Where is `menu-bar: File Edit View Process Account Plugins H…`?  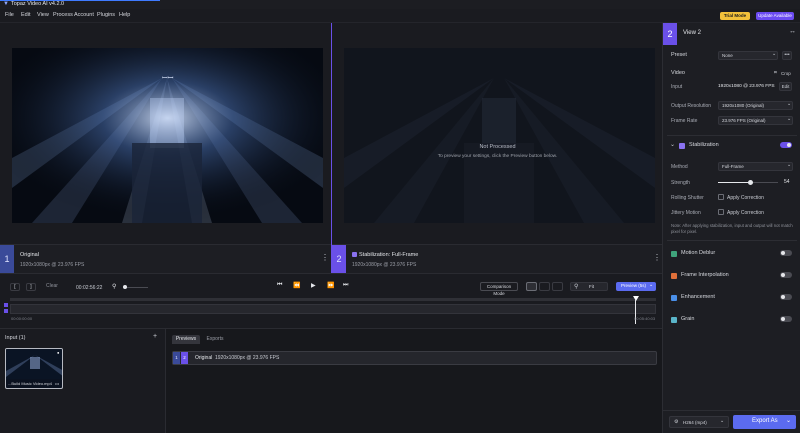 menu-bar: File Edit View Process Account Plugins H… is located at coordinates (400, 16).